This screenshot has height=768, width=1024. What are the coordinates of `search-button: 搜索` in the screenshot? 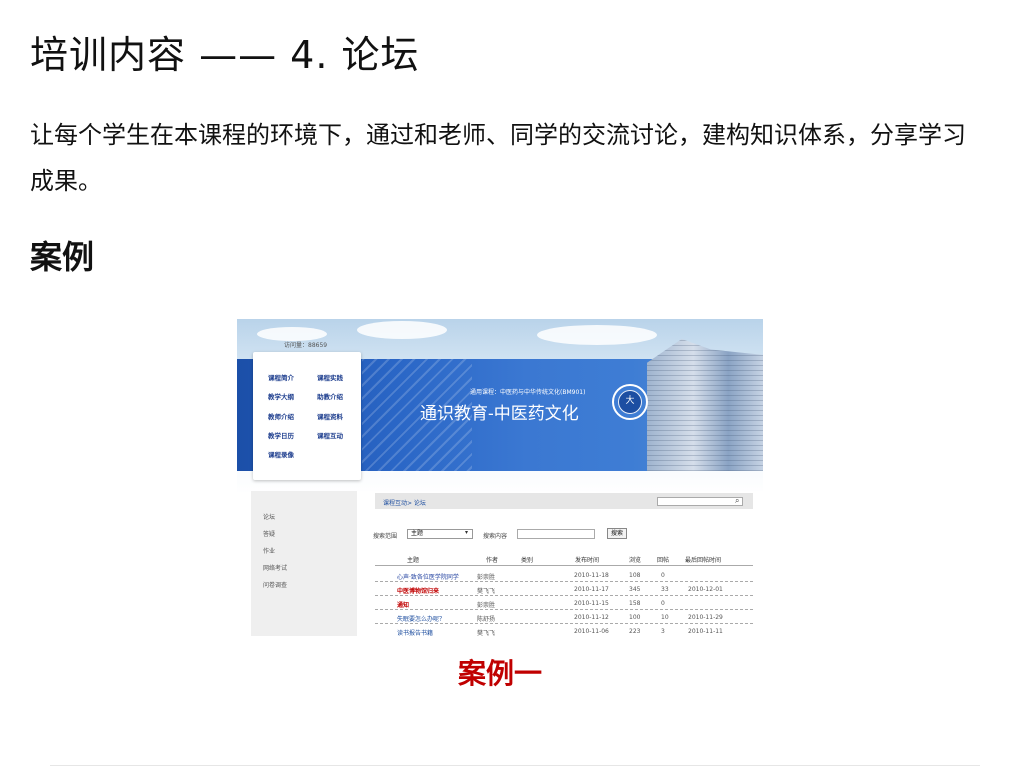 It's located at (617, 533).